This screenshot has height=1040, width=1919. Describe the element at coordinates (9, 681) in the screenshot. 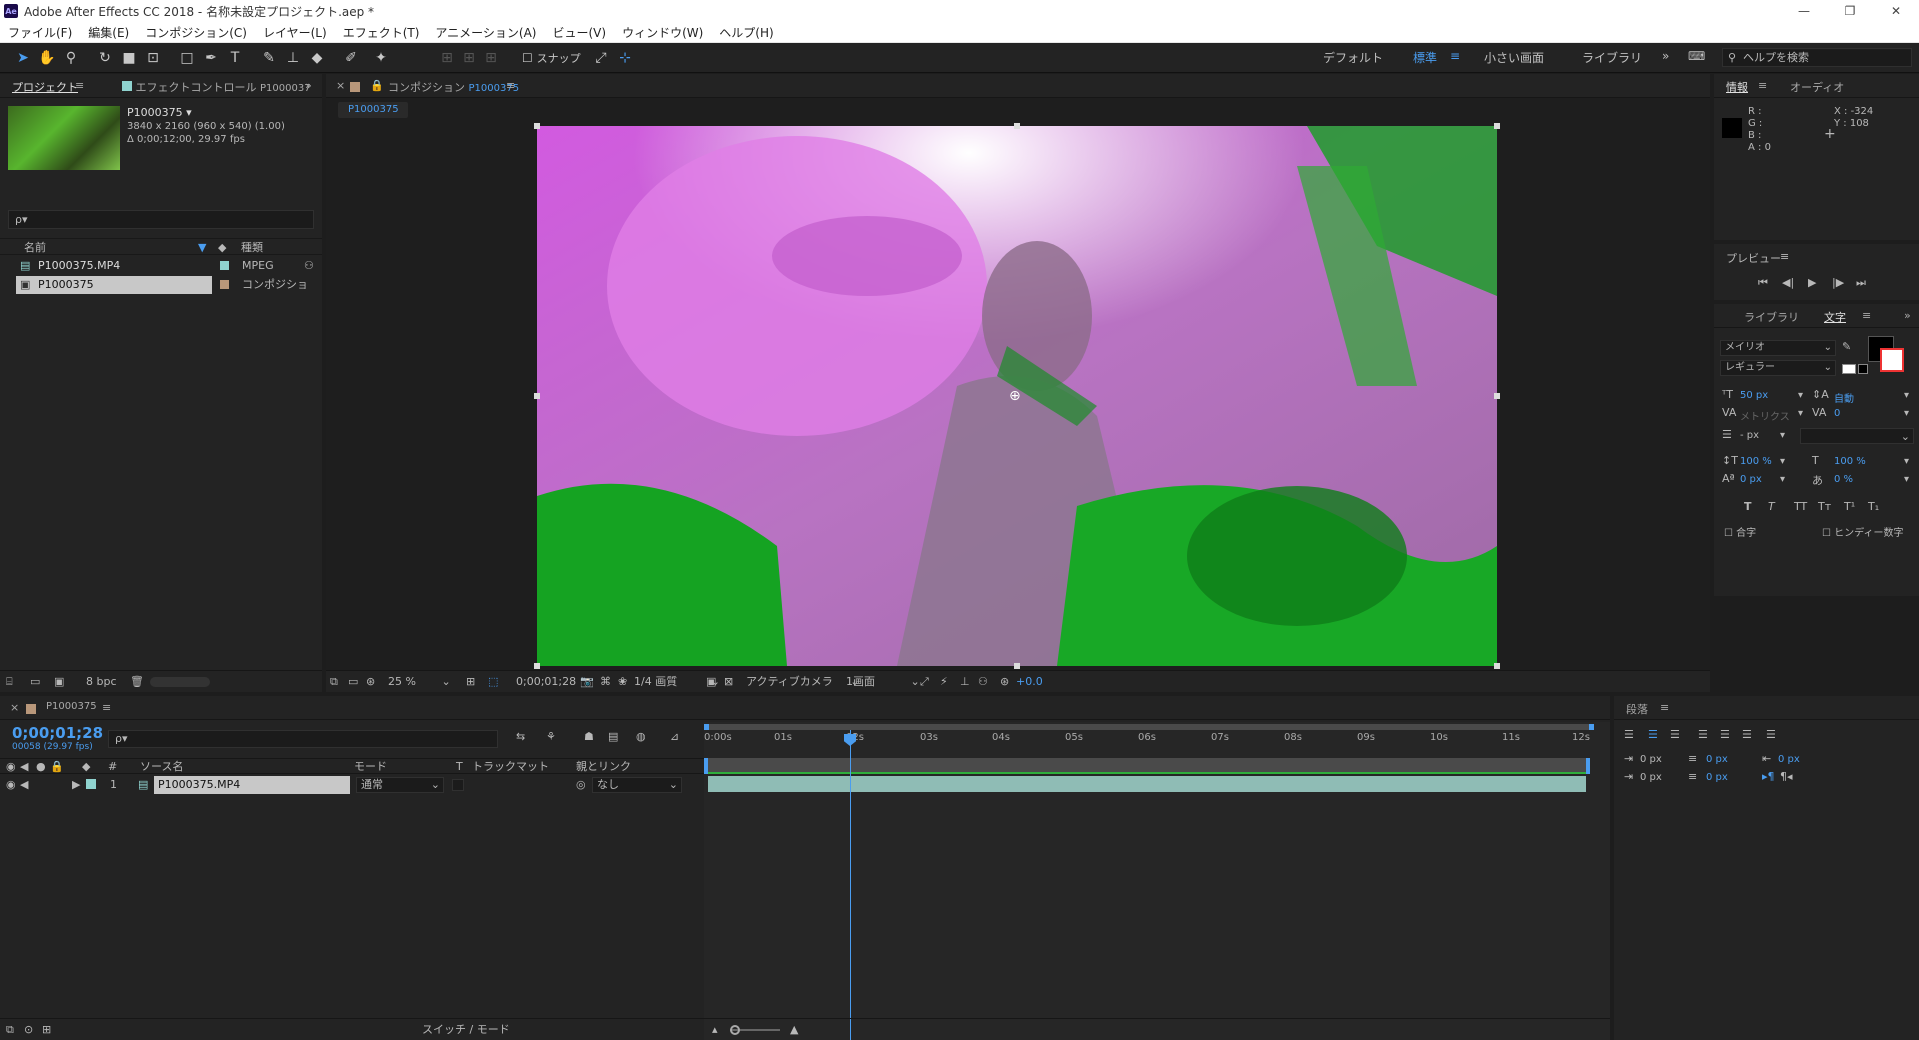

I see `interpret-footage-icon: ⌸` at that location.